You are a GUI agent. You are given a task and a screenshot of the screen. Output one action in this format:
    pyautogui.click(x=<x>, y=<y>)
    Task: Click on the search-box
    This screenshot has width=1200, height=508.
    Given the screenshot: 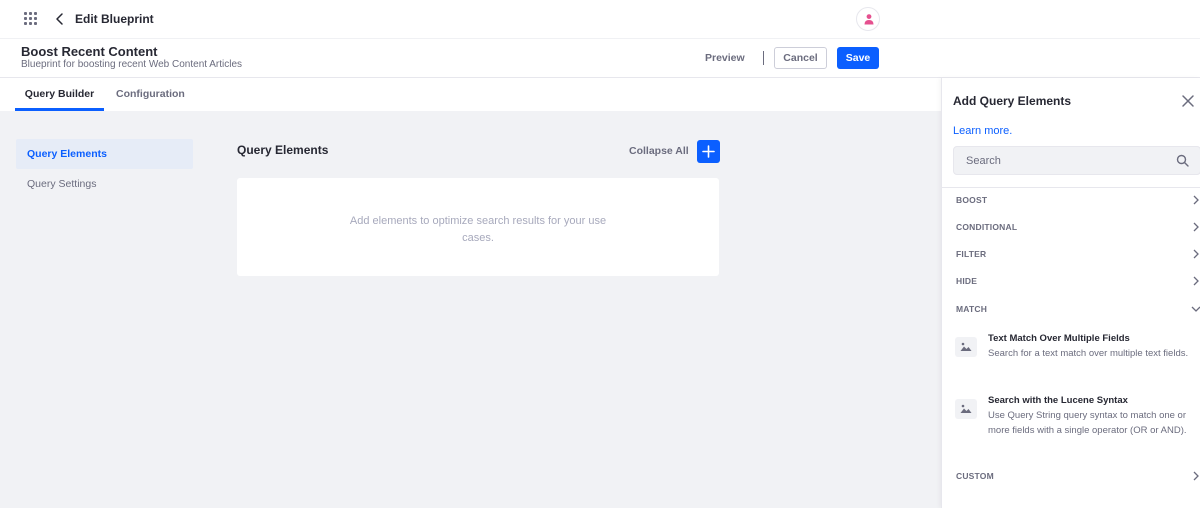 What is the action you would take?
    pyautogui.click(x=1076, y=160)
    